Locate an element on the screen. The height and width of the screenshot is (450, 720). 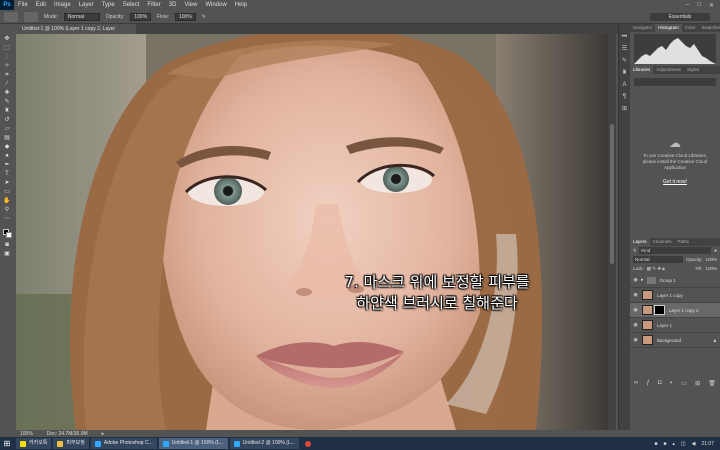
shape-tool-icon: ▭ is located at coordinates (7, 192).